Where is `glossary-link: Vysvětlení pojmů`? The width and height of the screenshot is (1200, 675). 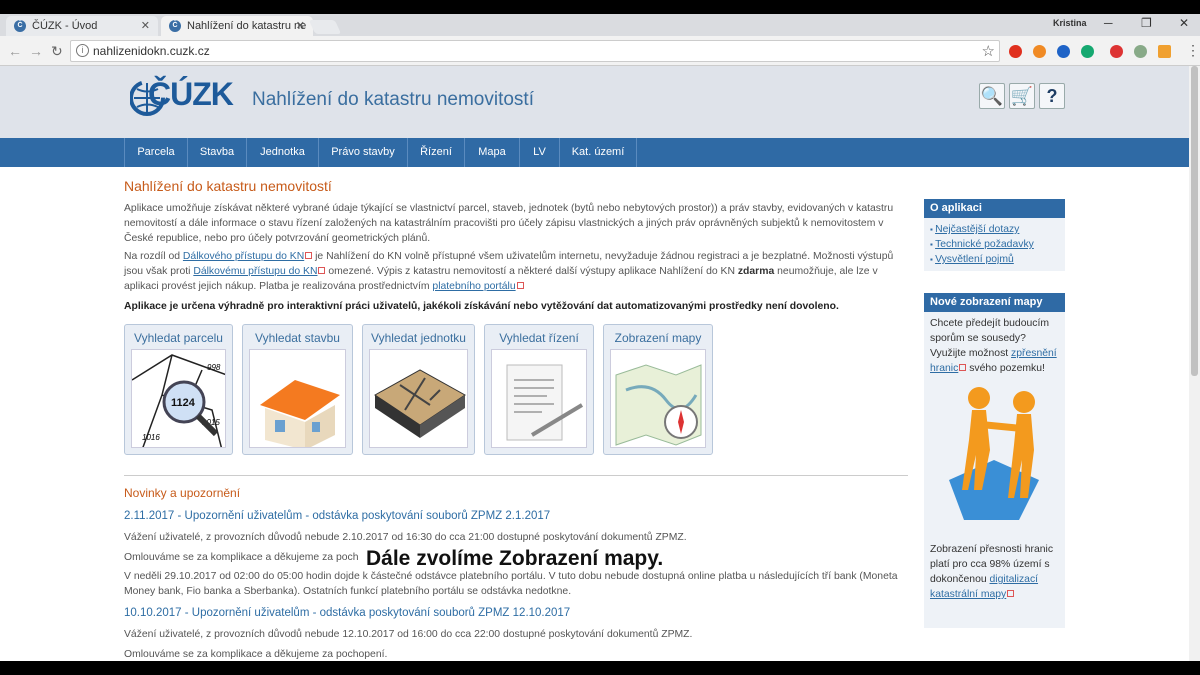
glossary-link: Vysvětlení pojmů is located at coordinates (997, 259).